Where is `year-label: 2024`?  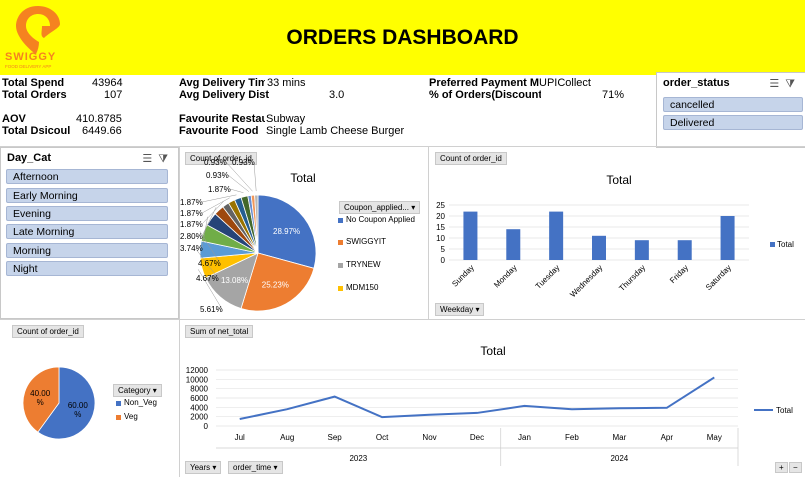
year-label: 2024 is located at coordinates (619, 458).